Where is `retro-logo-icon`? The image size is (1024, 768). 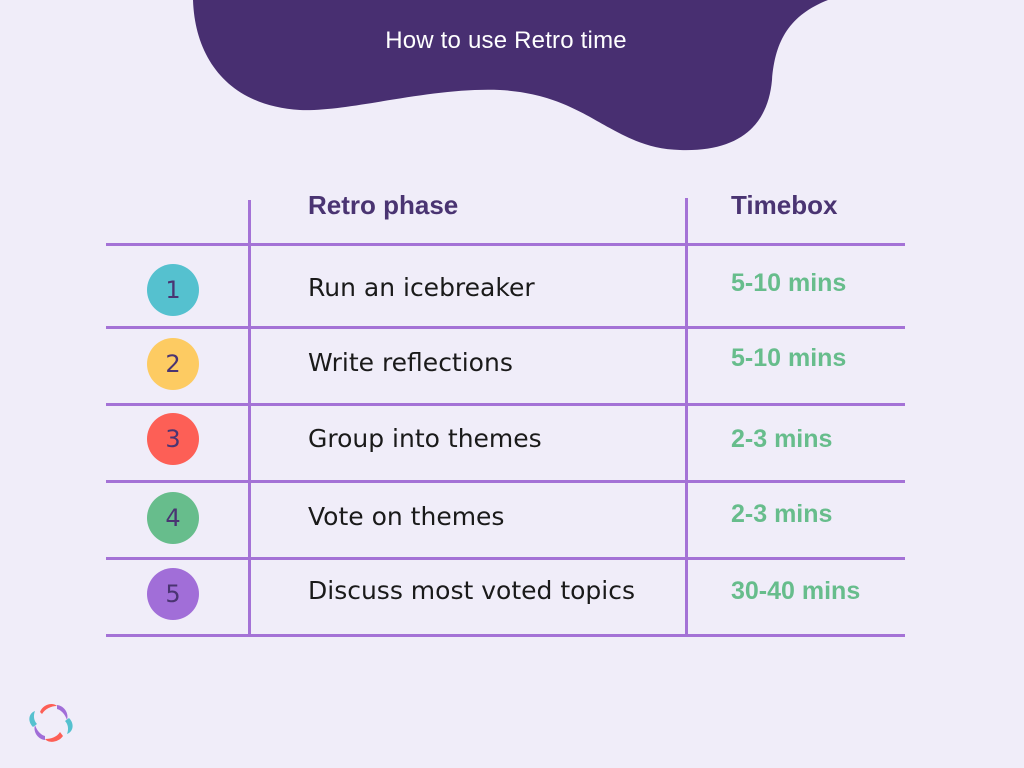 retro-logo-icon is located at coordinates (51, 723).